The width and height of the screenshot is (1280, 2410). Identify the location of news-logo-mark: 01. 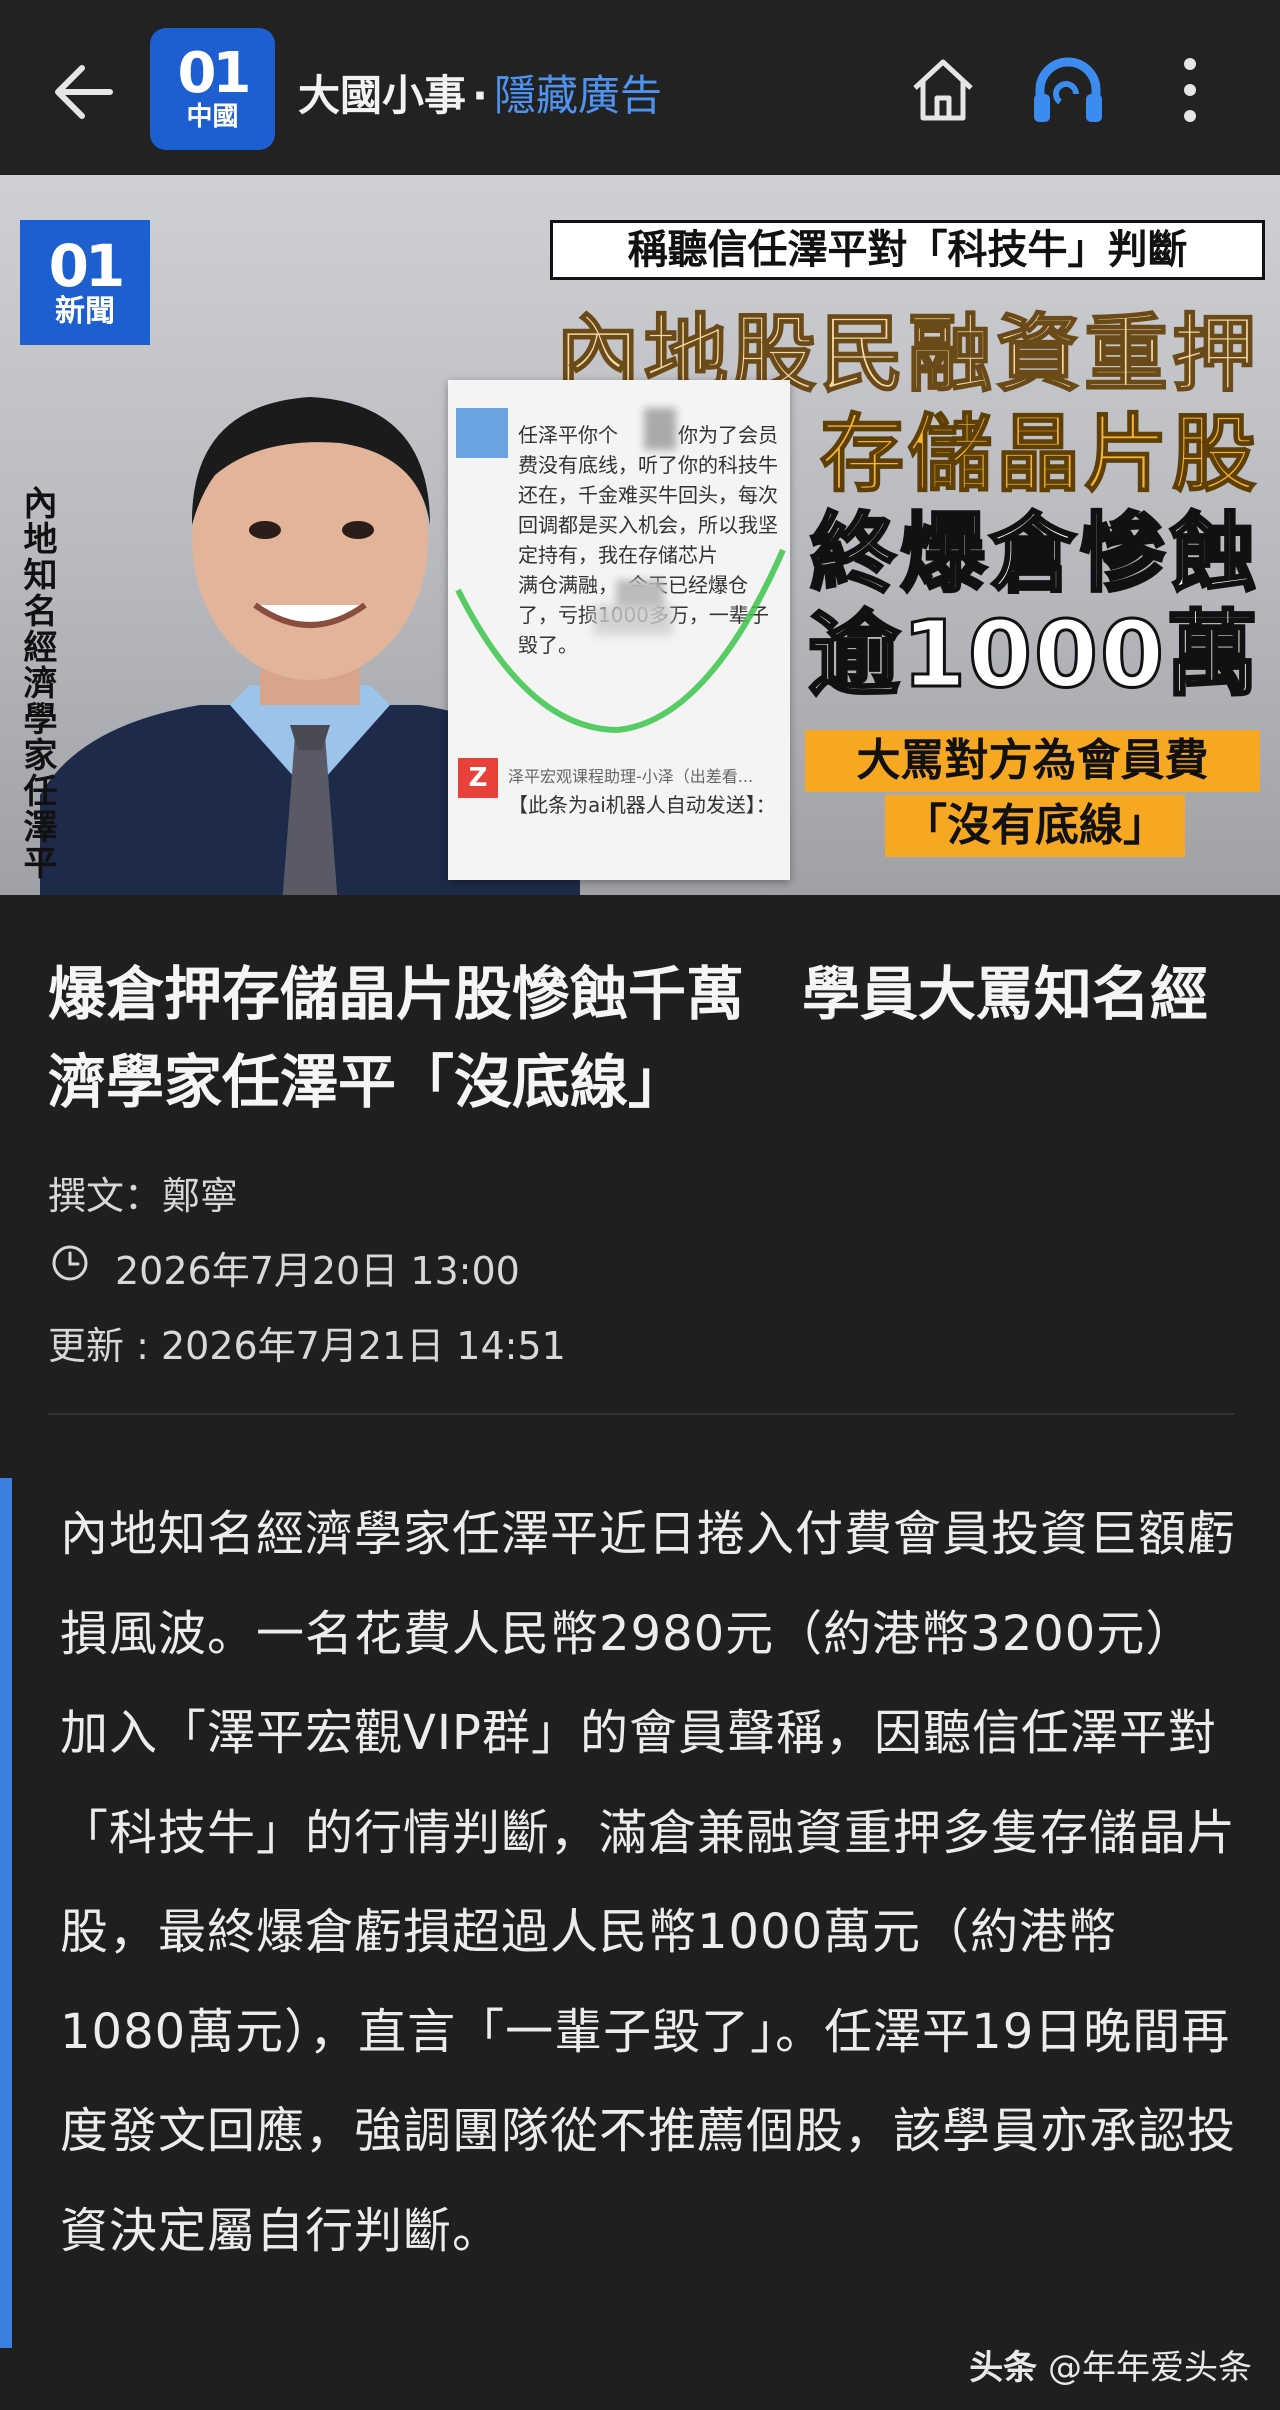
(87, 265).